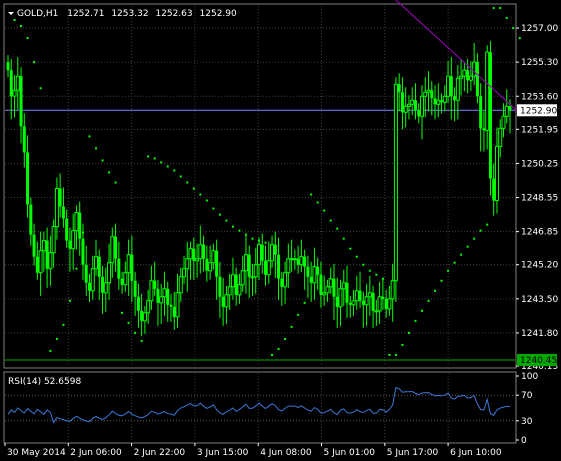  What do you see at coordinates (539, 97) in the screenshot?
I see `price-tick-label: 1253.60` at bounding box center [539, 97].